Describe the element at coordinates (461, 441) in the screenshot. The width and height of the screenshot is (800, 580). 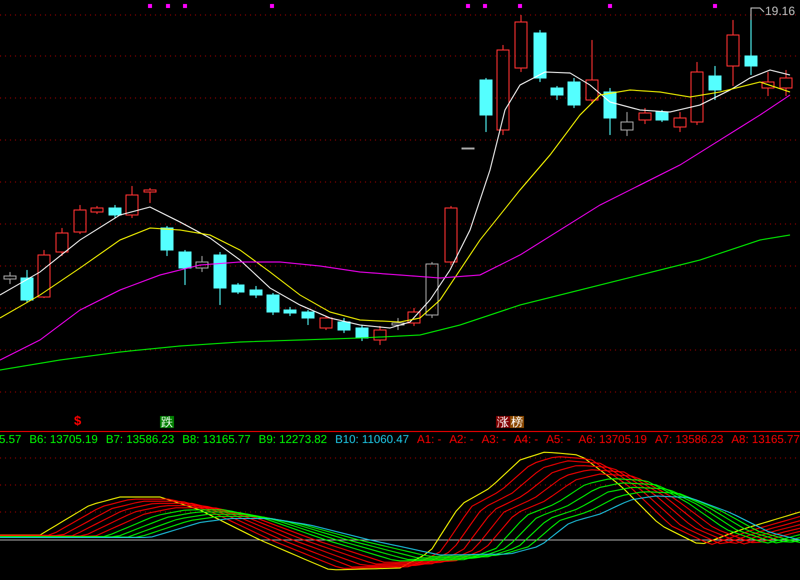
I see `indicator-reading: A2: -` at that location.